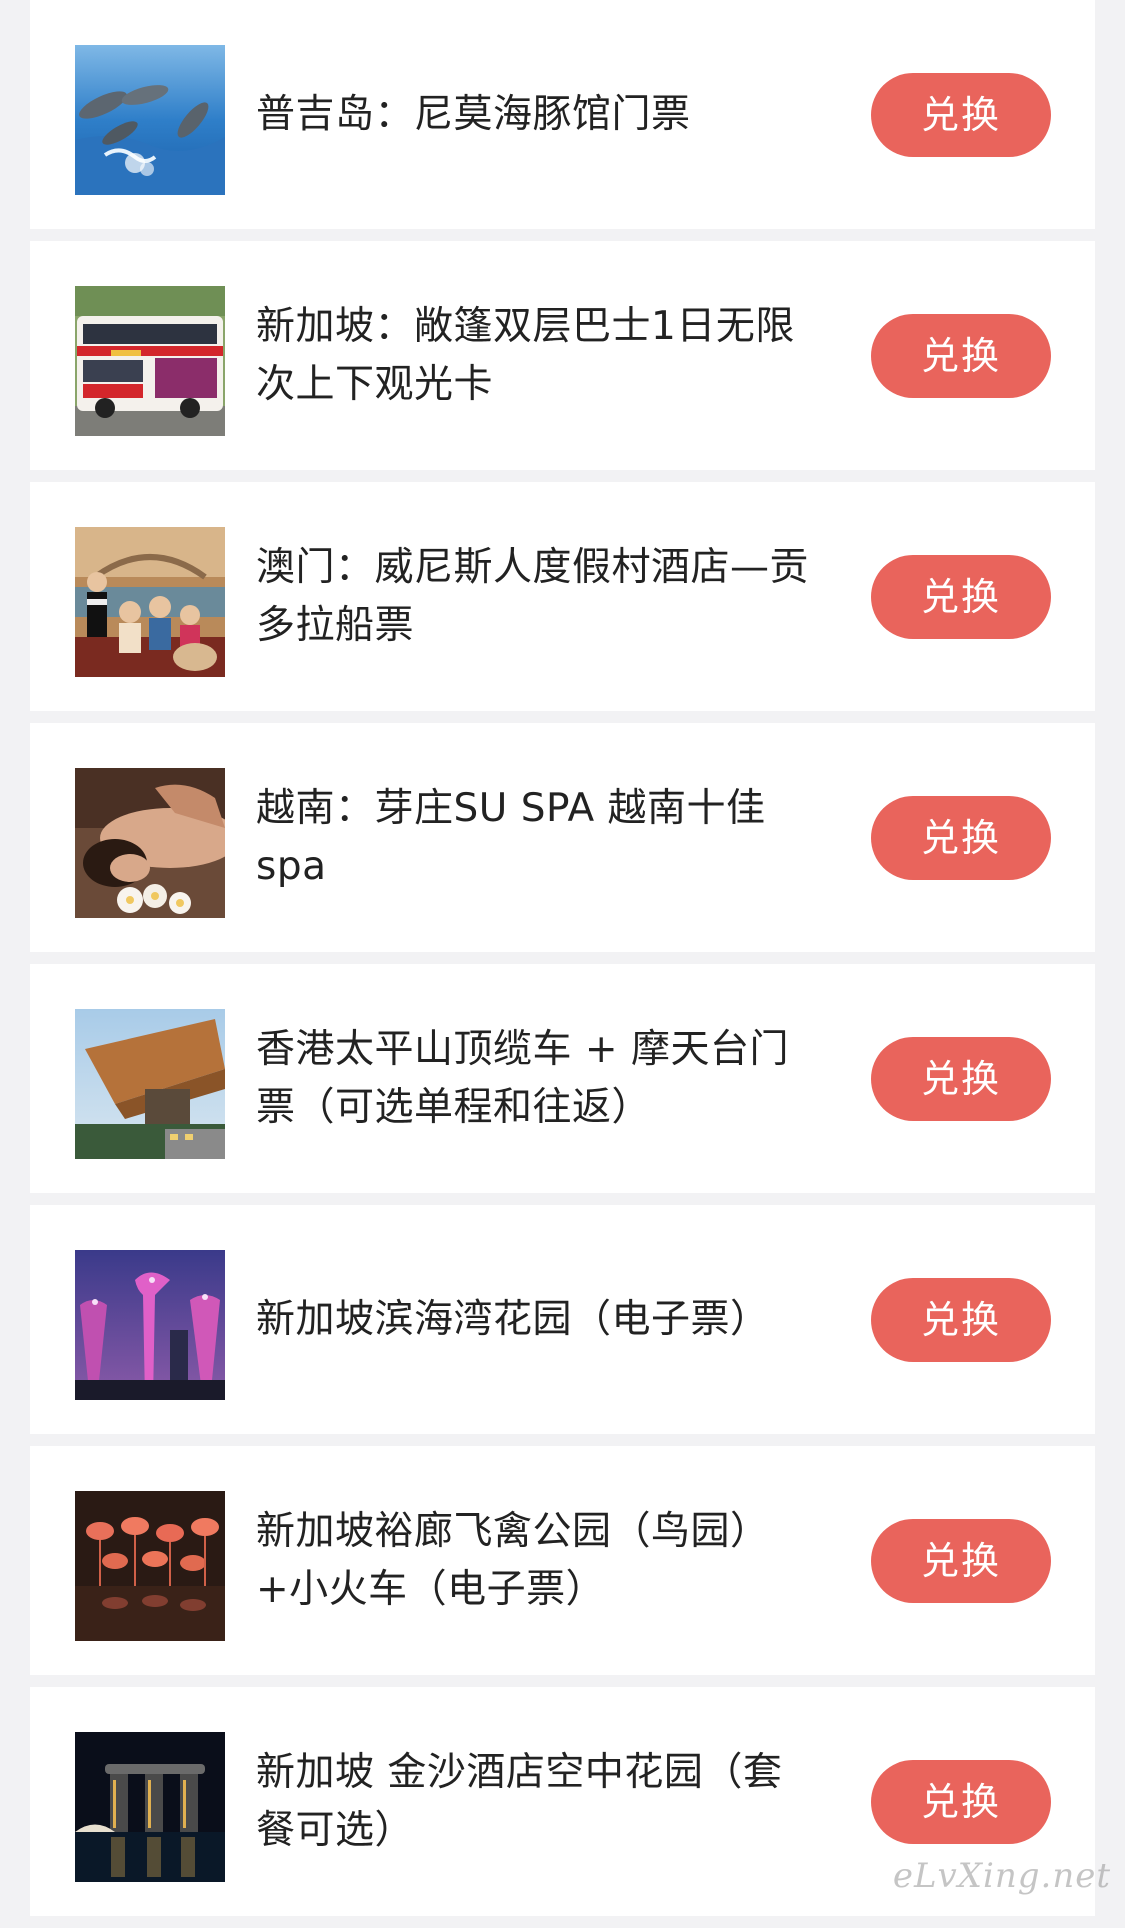  Describe the element at coordinates (522, 1078) in the screenshot. I see `item-title: 香港太平山顶缆车 + 摩天台门票（可选单程和往返）` at that location.